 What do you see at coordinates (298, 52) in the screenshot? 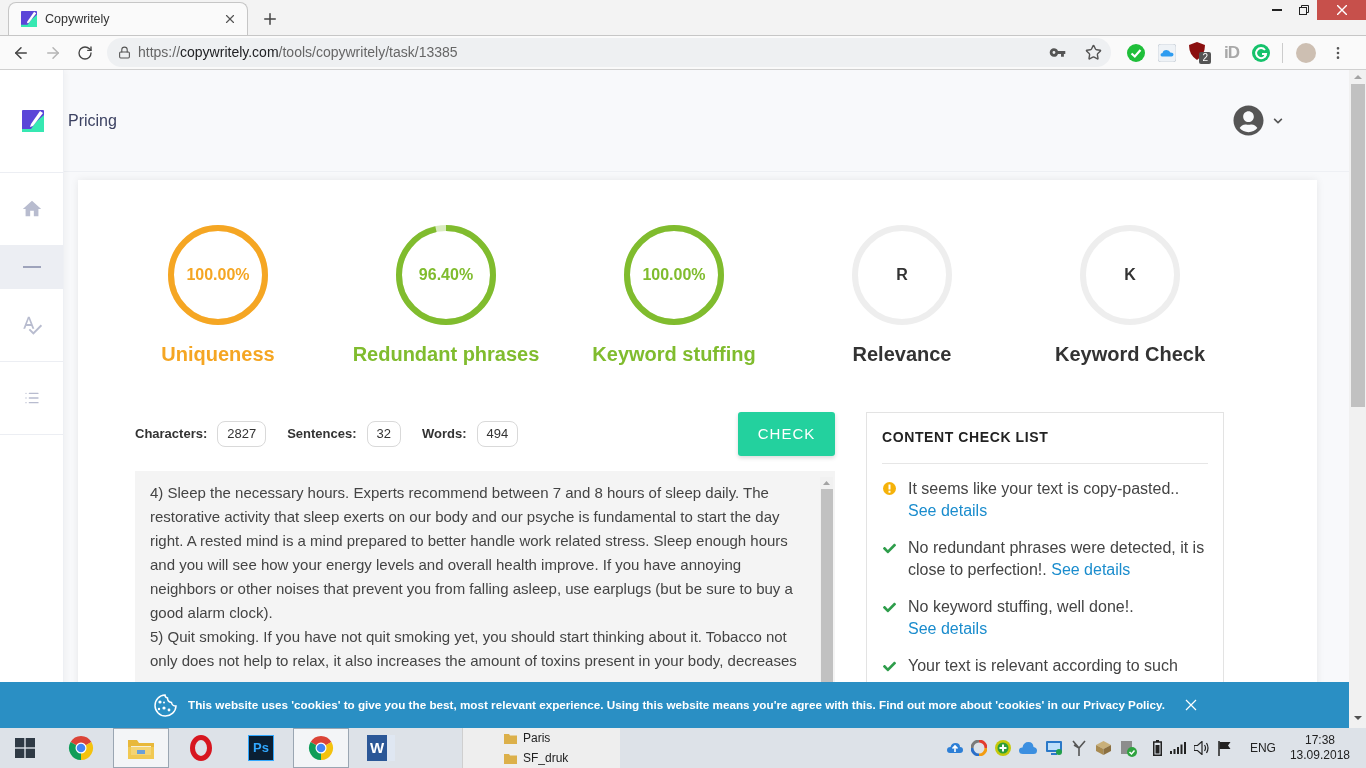
I see `url-text: https://copywritely.com/tools/copywritely/task/13385` at bounding box center [298, 52].